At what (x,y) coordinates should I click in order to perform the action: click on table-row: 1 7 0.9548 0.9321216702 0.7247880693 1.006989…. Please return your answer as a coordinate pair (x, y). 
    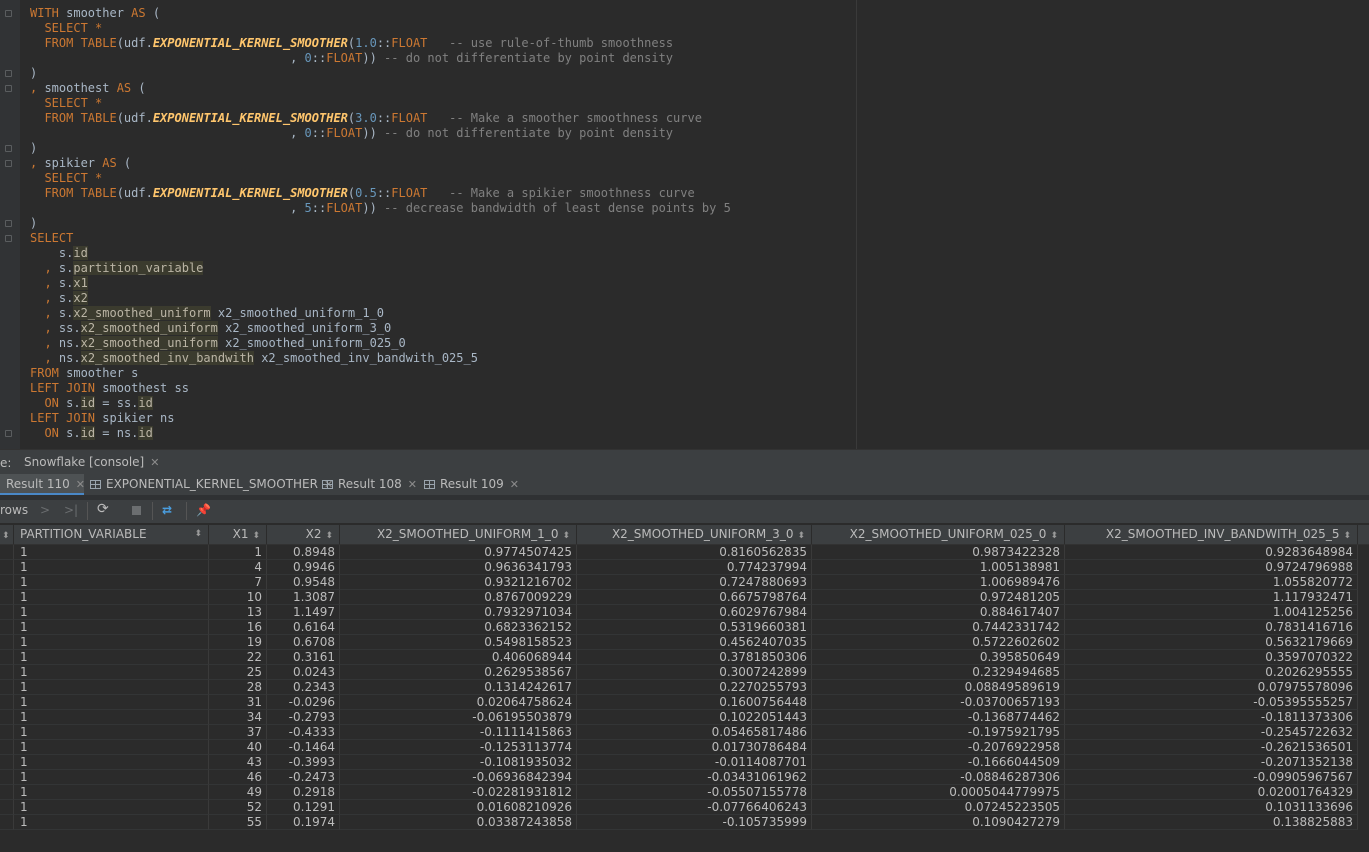
    Looking at the image, I should click on (684, 582).